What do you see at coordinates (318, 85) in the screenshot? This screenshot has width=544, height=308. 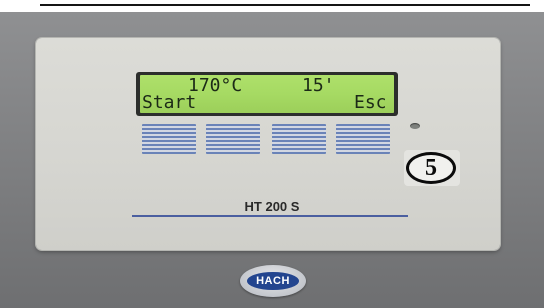 I see `lcd-time: 15'` at bounding box center [318, 85].